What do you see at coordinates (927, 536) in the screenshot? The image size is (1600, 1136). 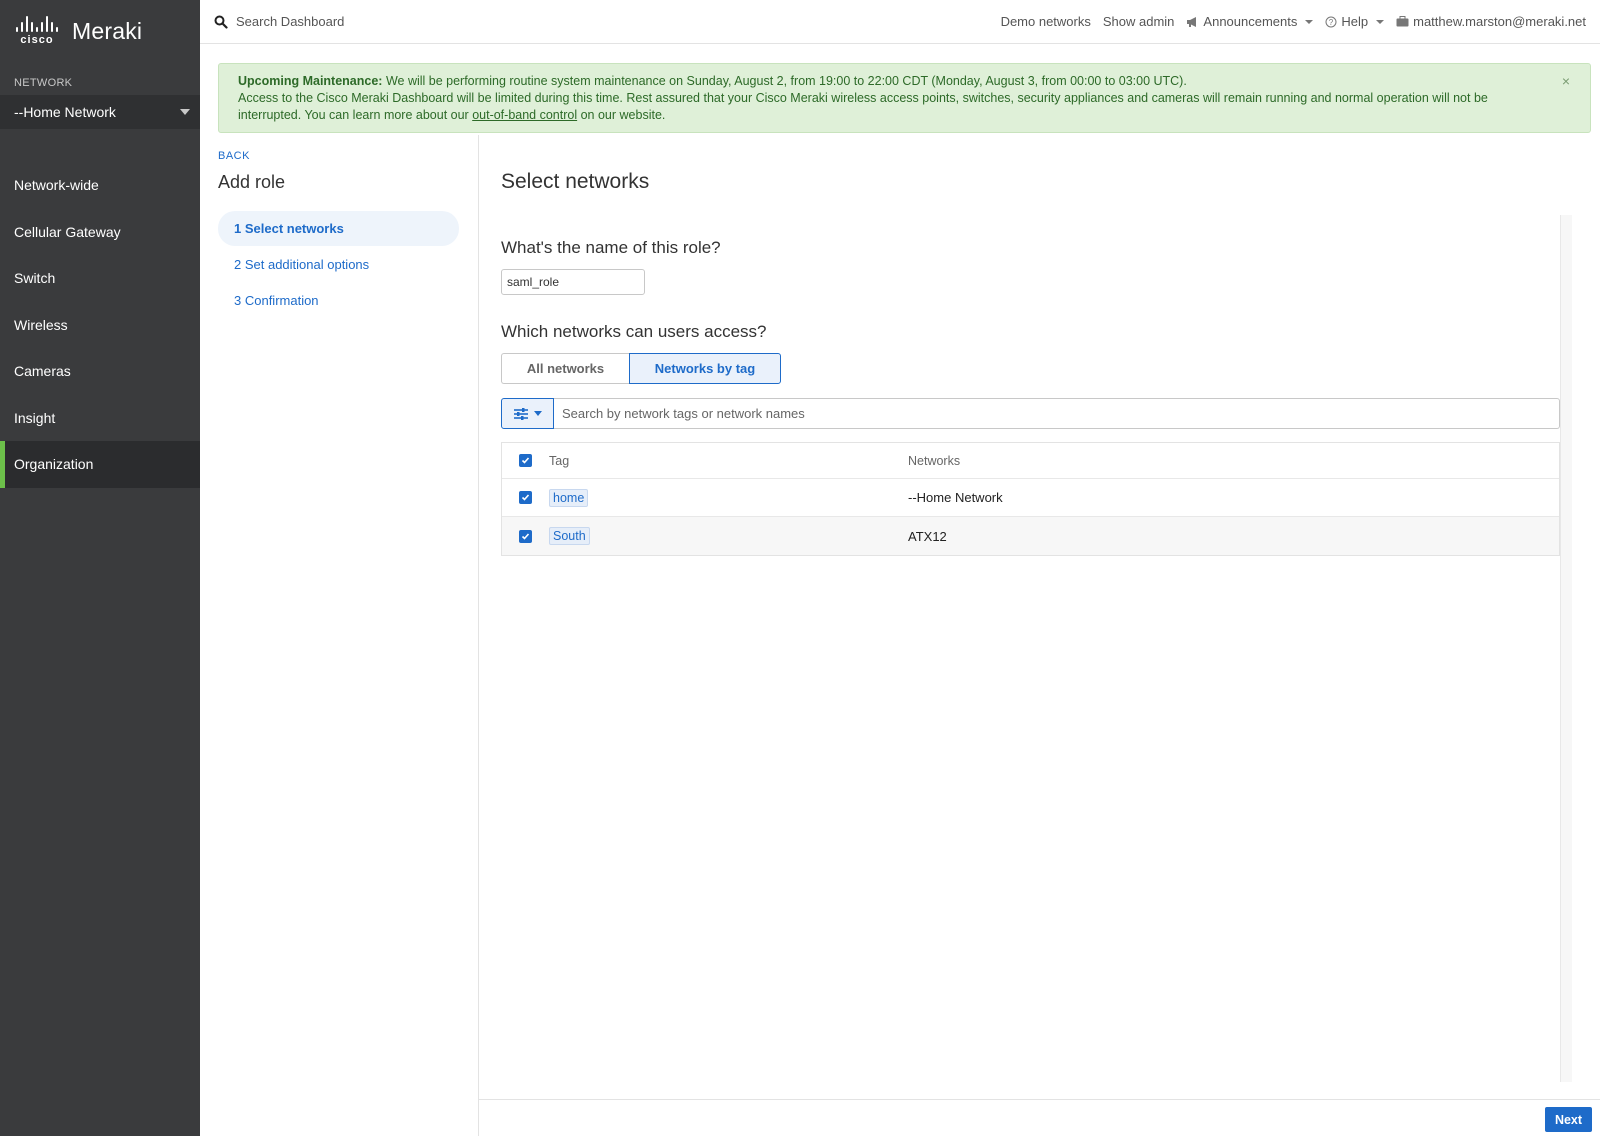 I see `network-name: ATX12` at bounding box center [927, 536].